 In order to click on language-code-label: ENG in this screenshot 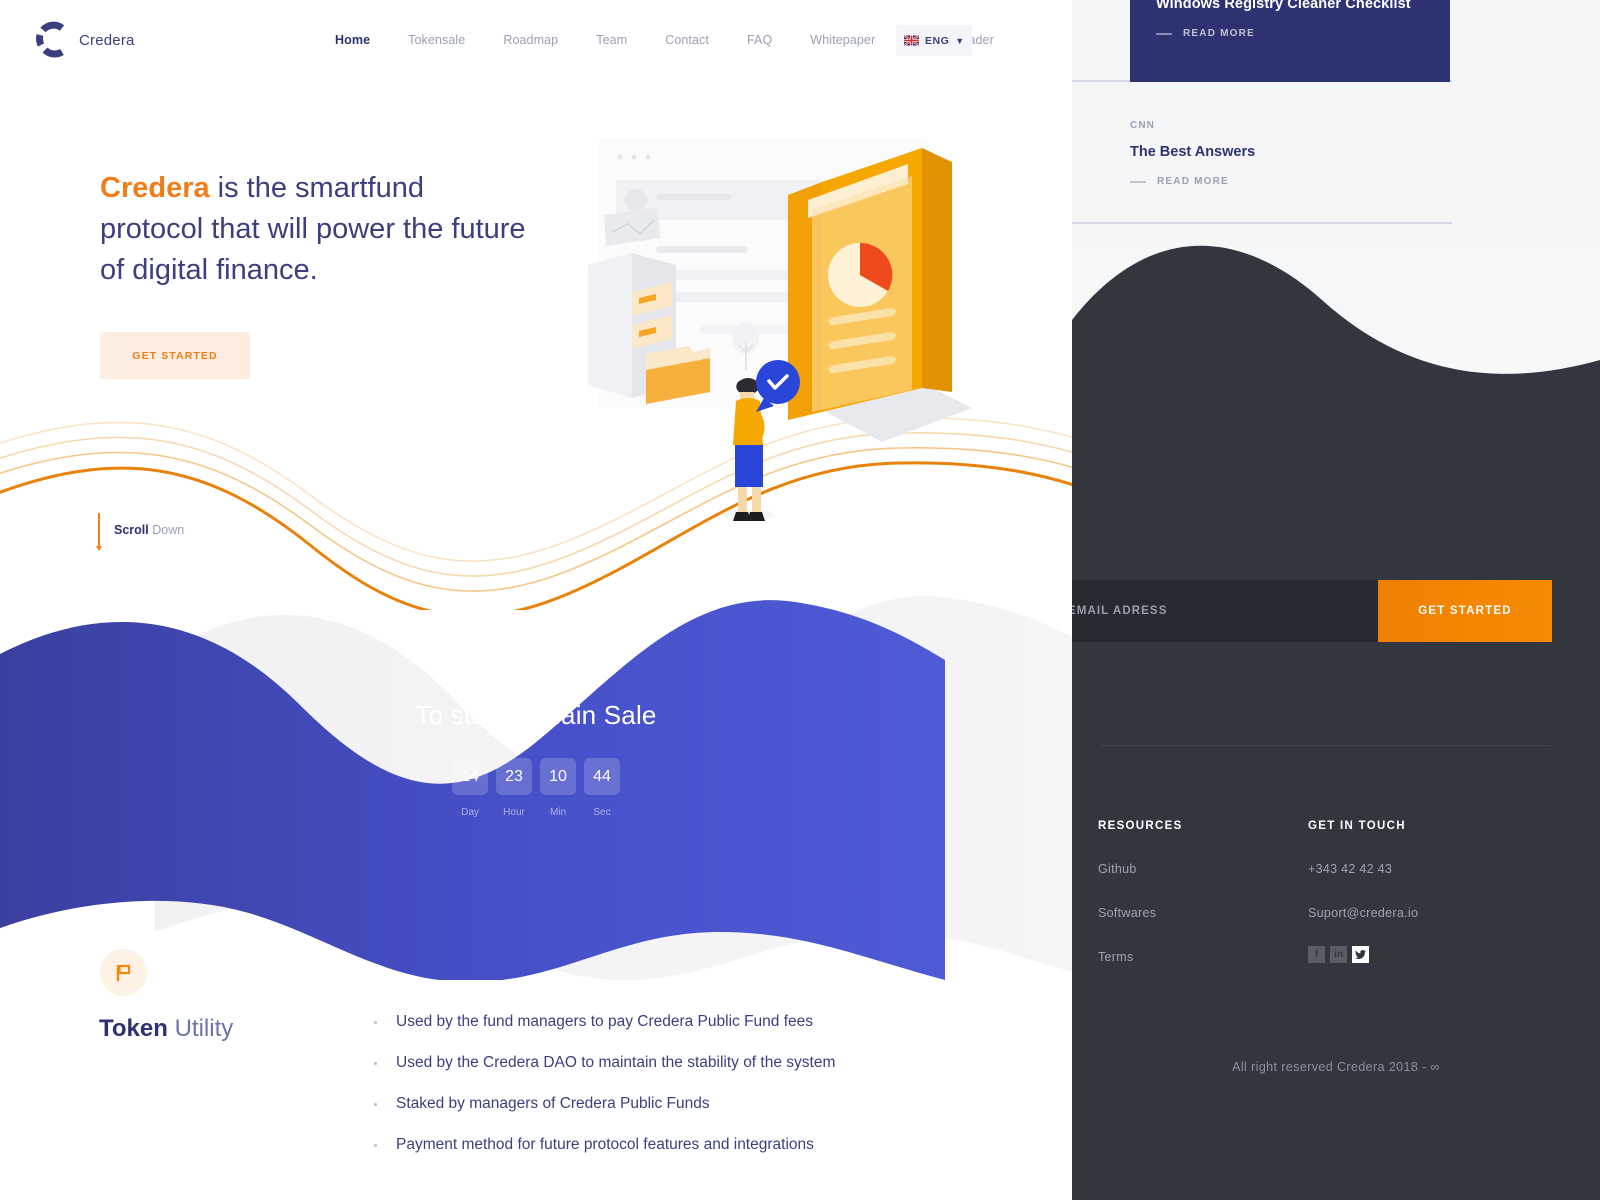, I will do `click(937, 40)`.